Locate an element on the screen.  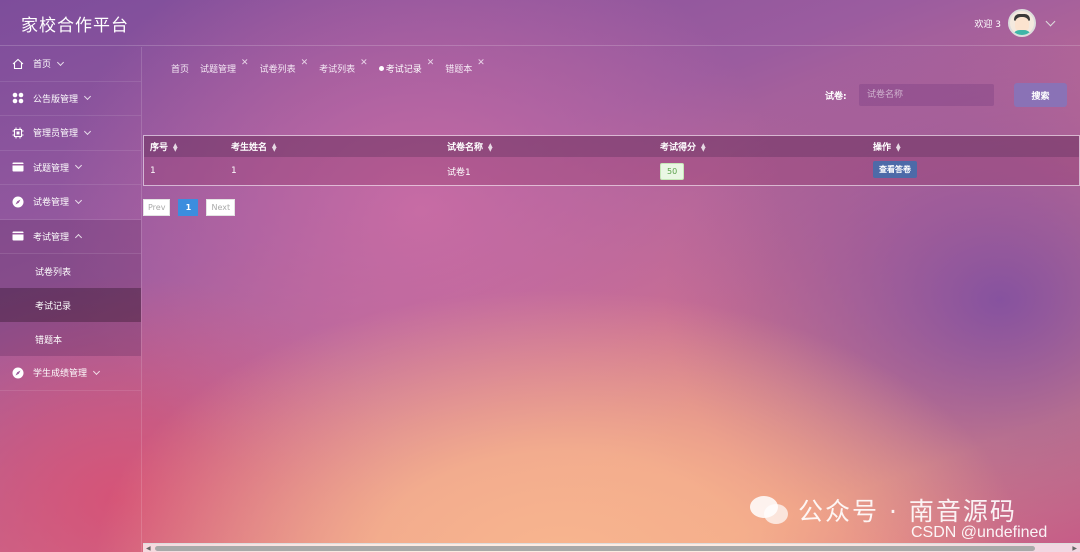
wechat-icon is located at coordinates (771, 510).